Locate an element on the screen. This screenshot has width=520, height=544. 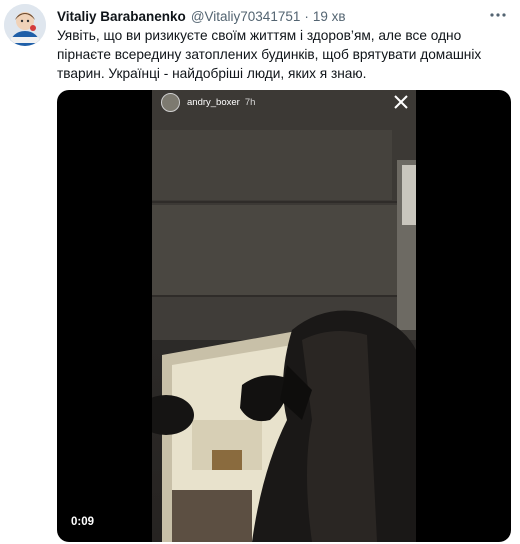
story-username: andry_boxer is located at coordinates (213, 102).